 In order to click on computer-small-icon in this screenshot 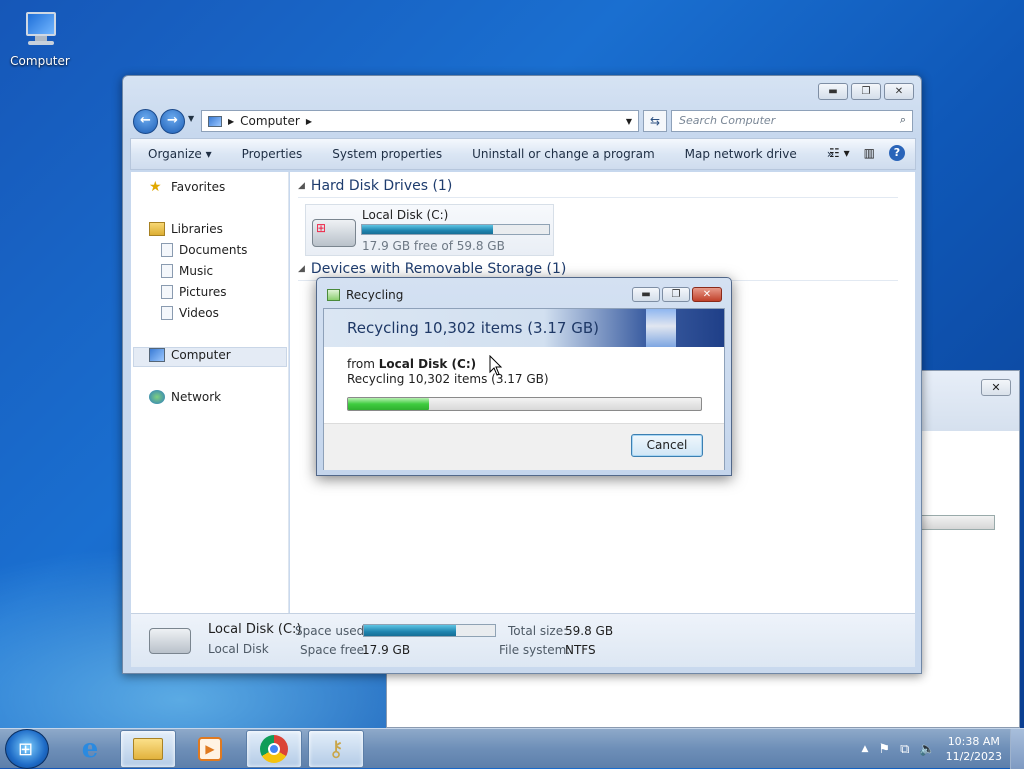, I will do `click(215, 121)`.